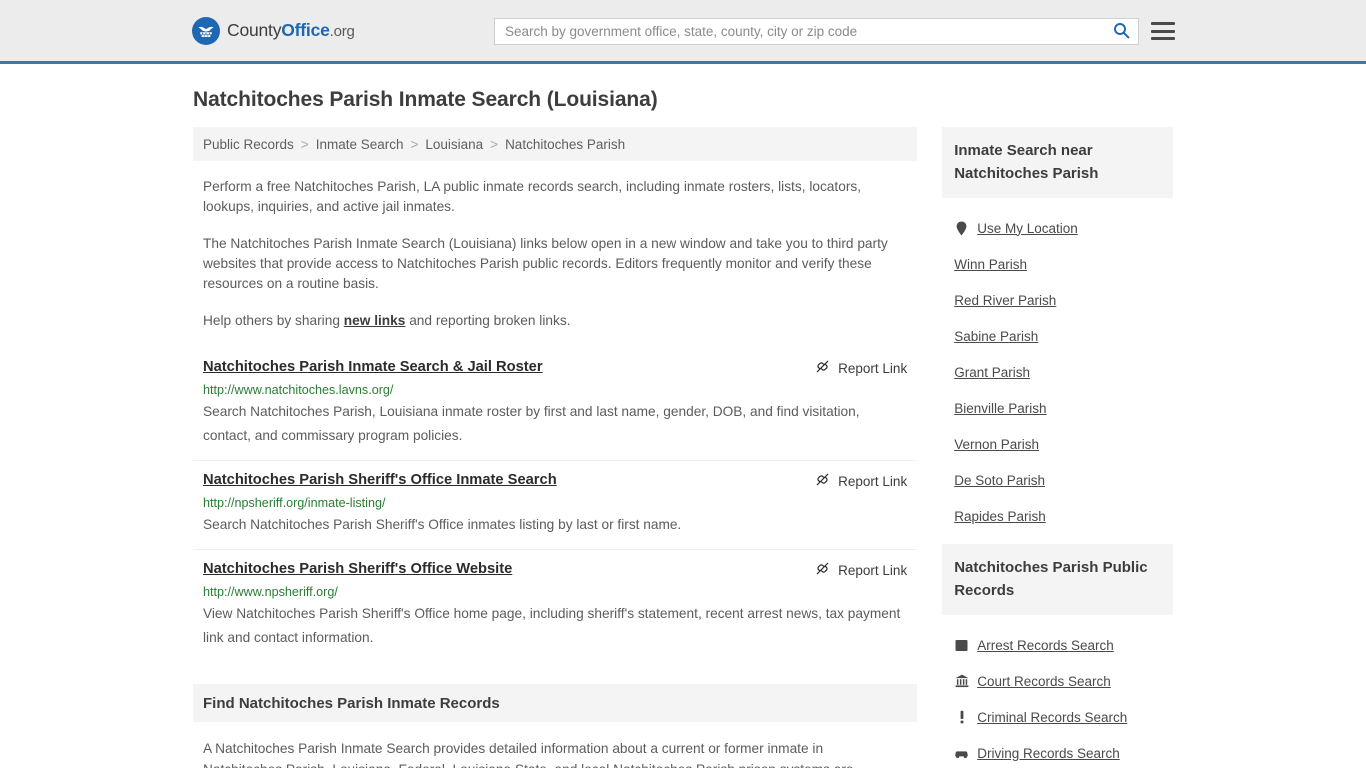 Image resolution: width=1366 pixels, height=768 pixels. Describe the element at coordinates (206, 30) in the screenshot. I see `eagle-seal-icon` at that location.